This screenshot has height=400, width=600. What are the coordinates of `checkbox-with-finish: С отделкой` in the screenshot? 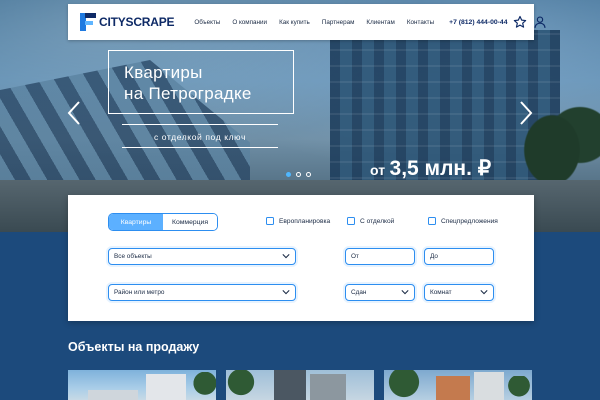 It's located at (370, 221).